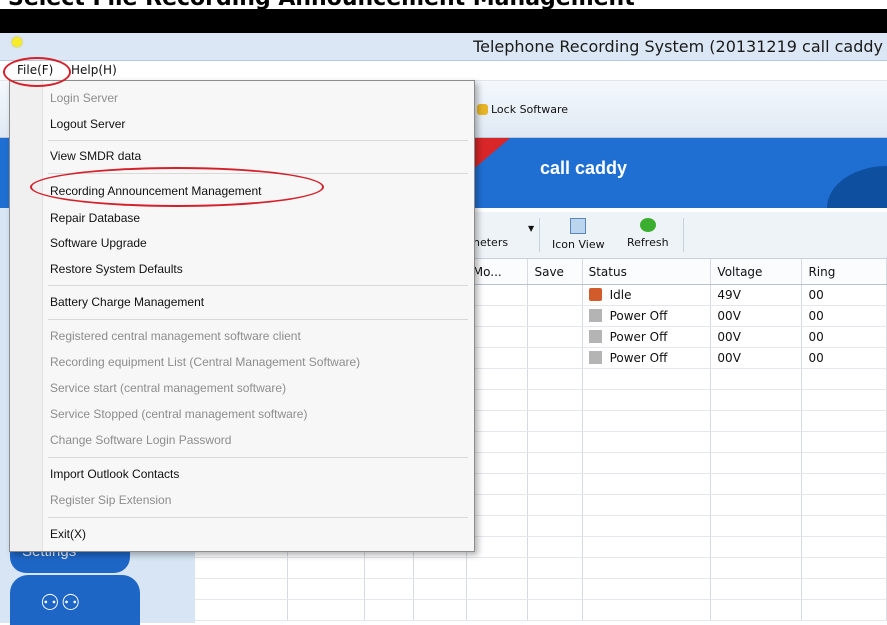 This screenshot has height=625, width=887. What do you see at coordinates (95, 156) in the screenshot?
I see `menu-item-view-smdr: View SMDR data` at bounding box center [95, 156].